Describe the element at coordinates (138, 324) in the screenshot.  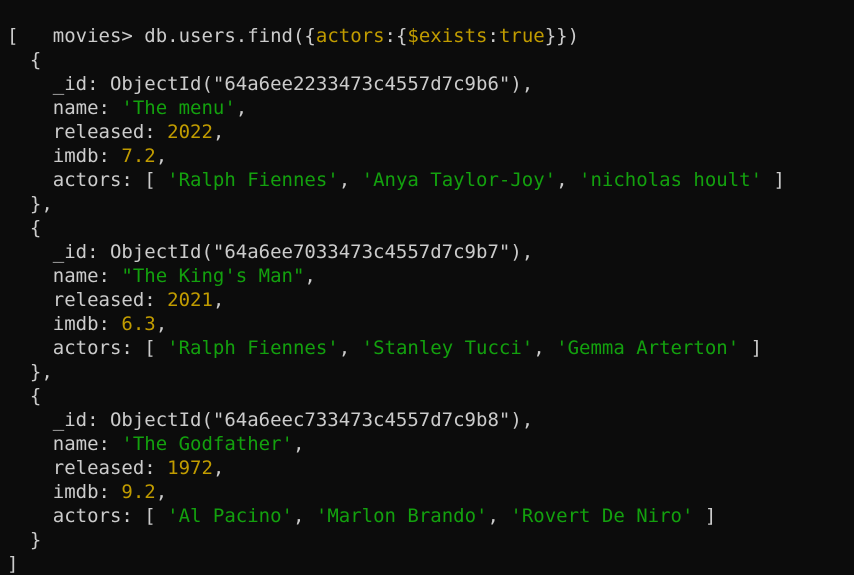
I see `imdb-value: 6.3` at that location.